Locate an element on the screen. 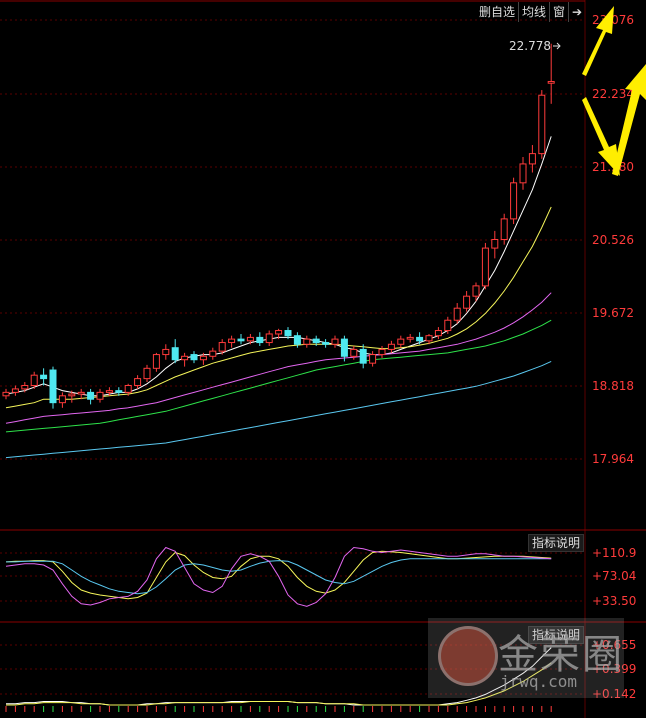 This screenshot has width=646, height=718. indicator-line is located at coordinates (278, 576).